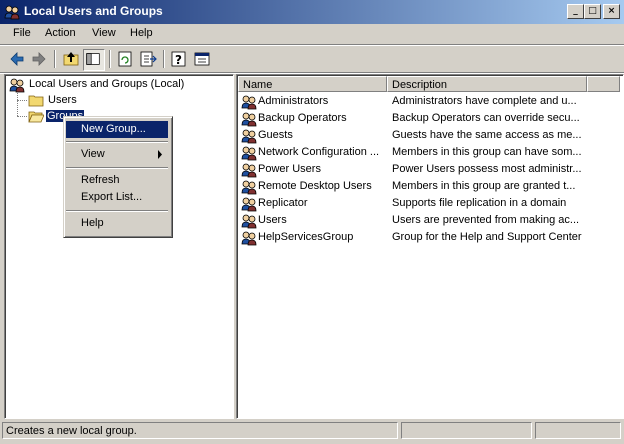 The height and width of the screenshot is (444, 624). What do you see at coordinates (592, 11) in the screenshot?
I see `maximize-button: □` at bounding box center [592, 11].